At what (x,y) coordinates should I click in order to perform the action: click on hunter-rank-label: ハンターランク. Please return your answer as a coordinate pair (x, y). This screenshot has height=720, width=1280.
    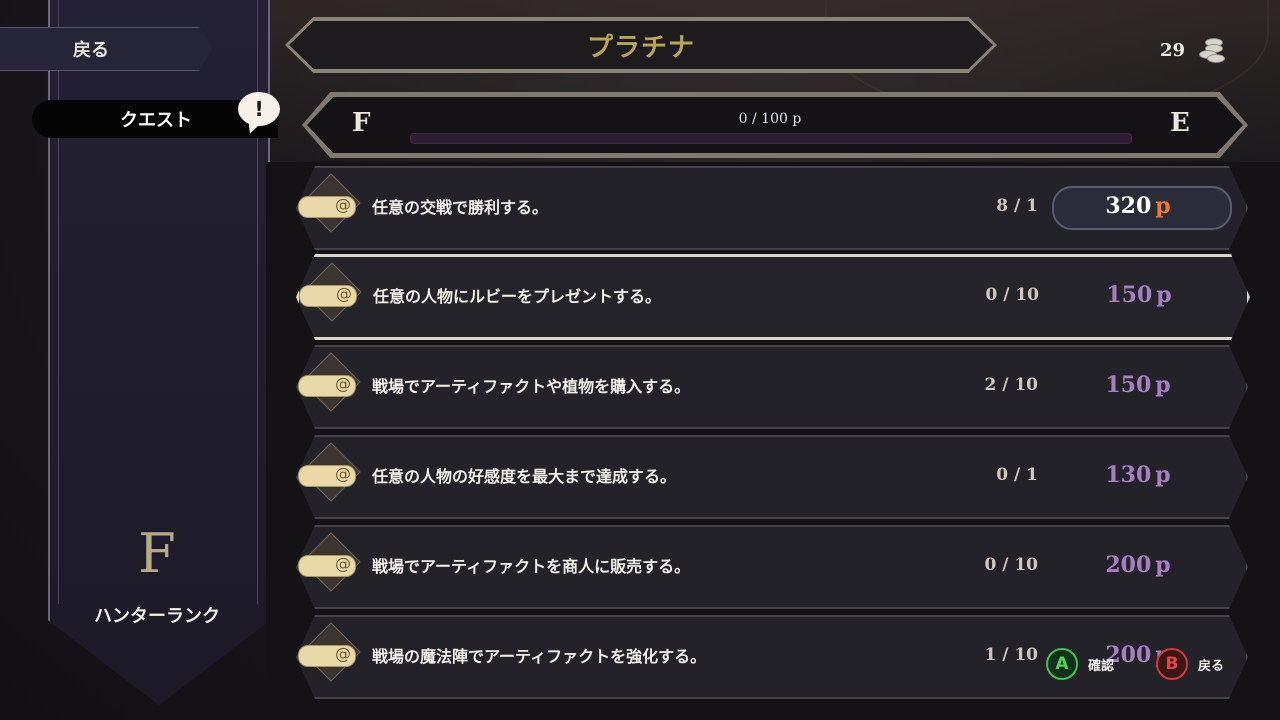
    Looking at the image, I should click on (157, 616).